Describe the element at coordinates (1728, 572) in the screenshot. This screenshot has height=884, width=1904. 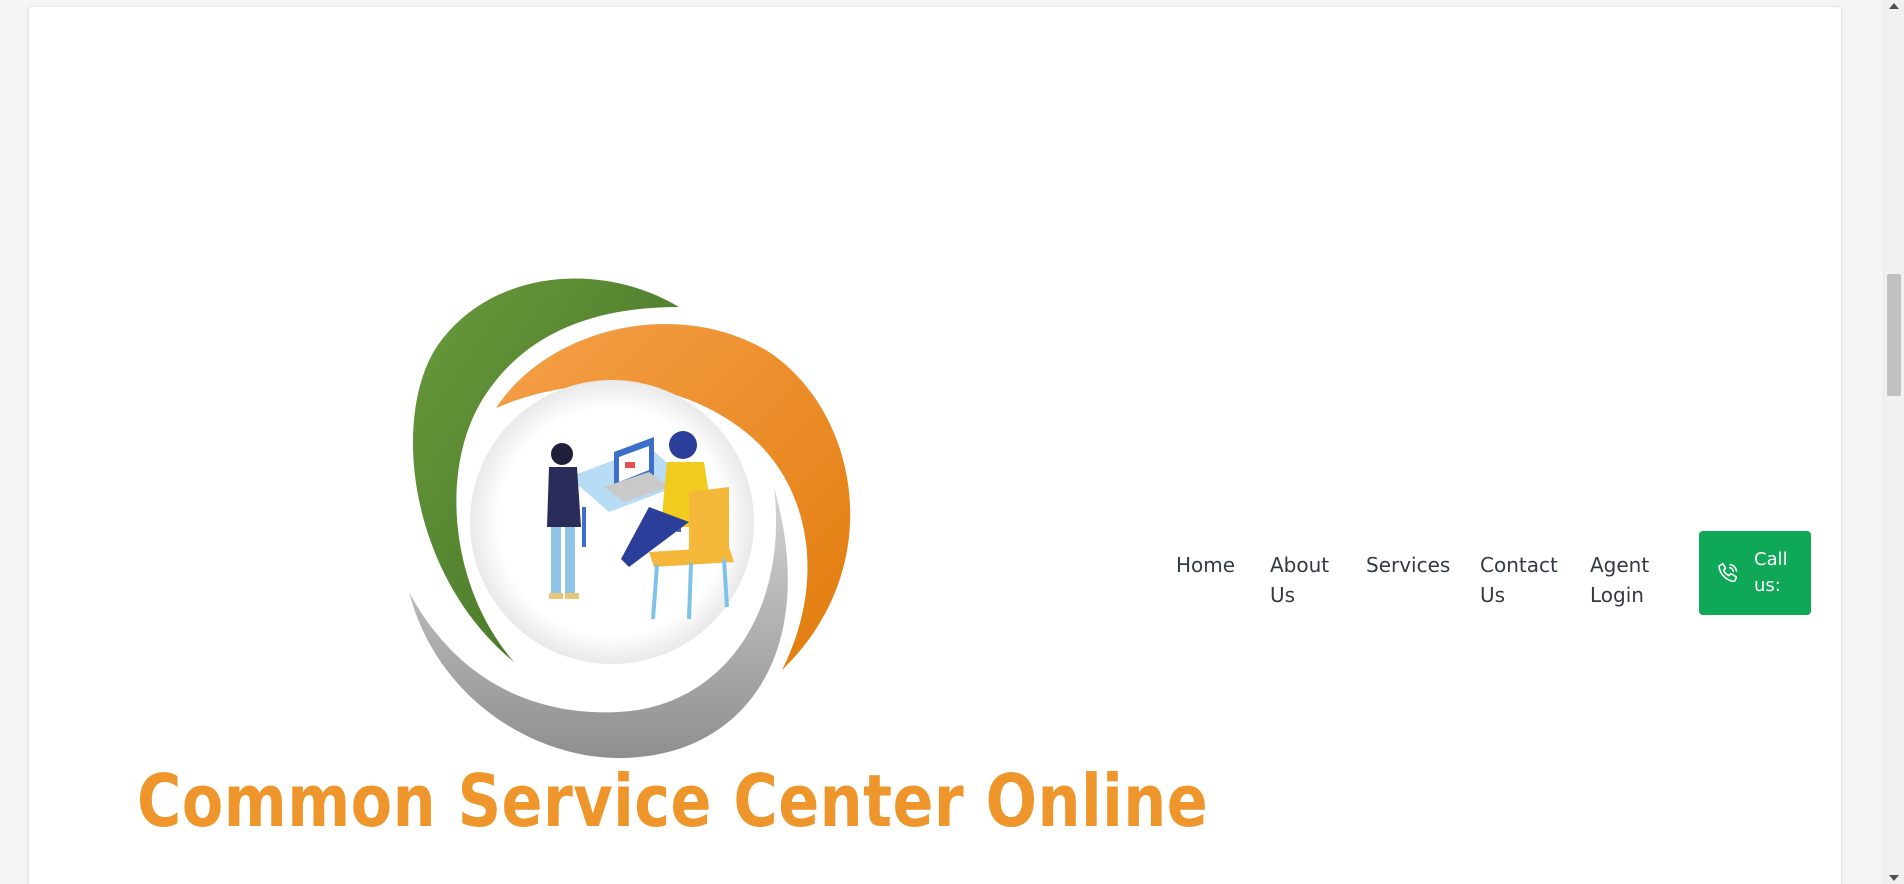
I see `phone-icon` at that location.